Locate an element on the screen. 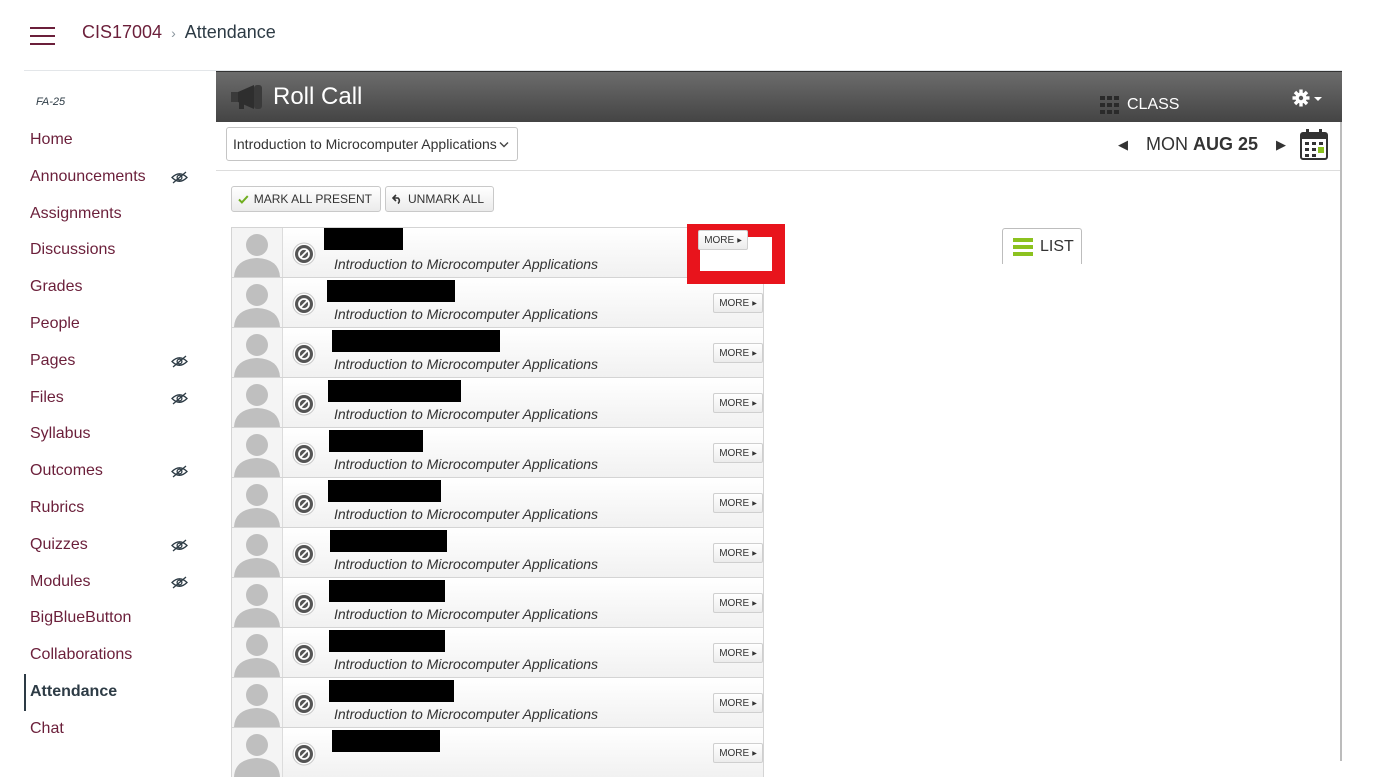 The height and width of the screenshot is (777, 1393). next-day-button: ▶ is located at coordinates (1281, 145).